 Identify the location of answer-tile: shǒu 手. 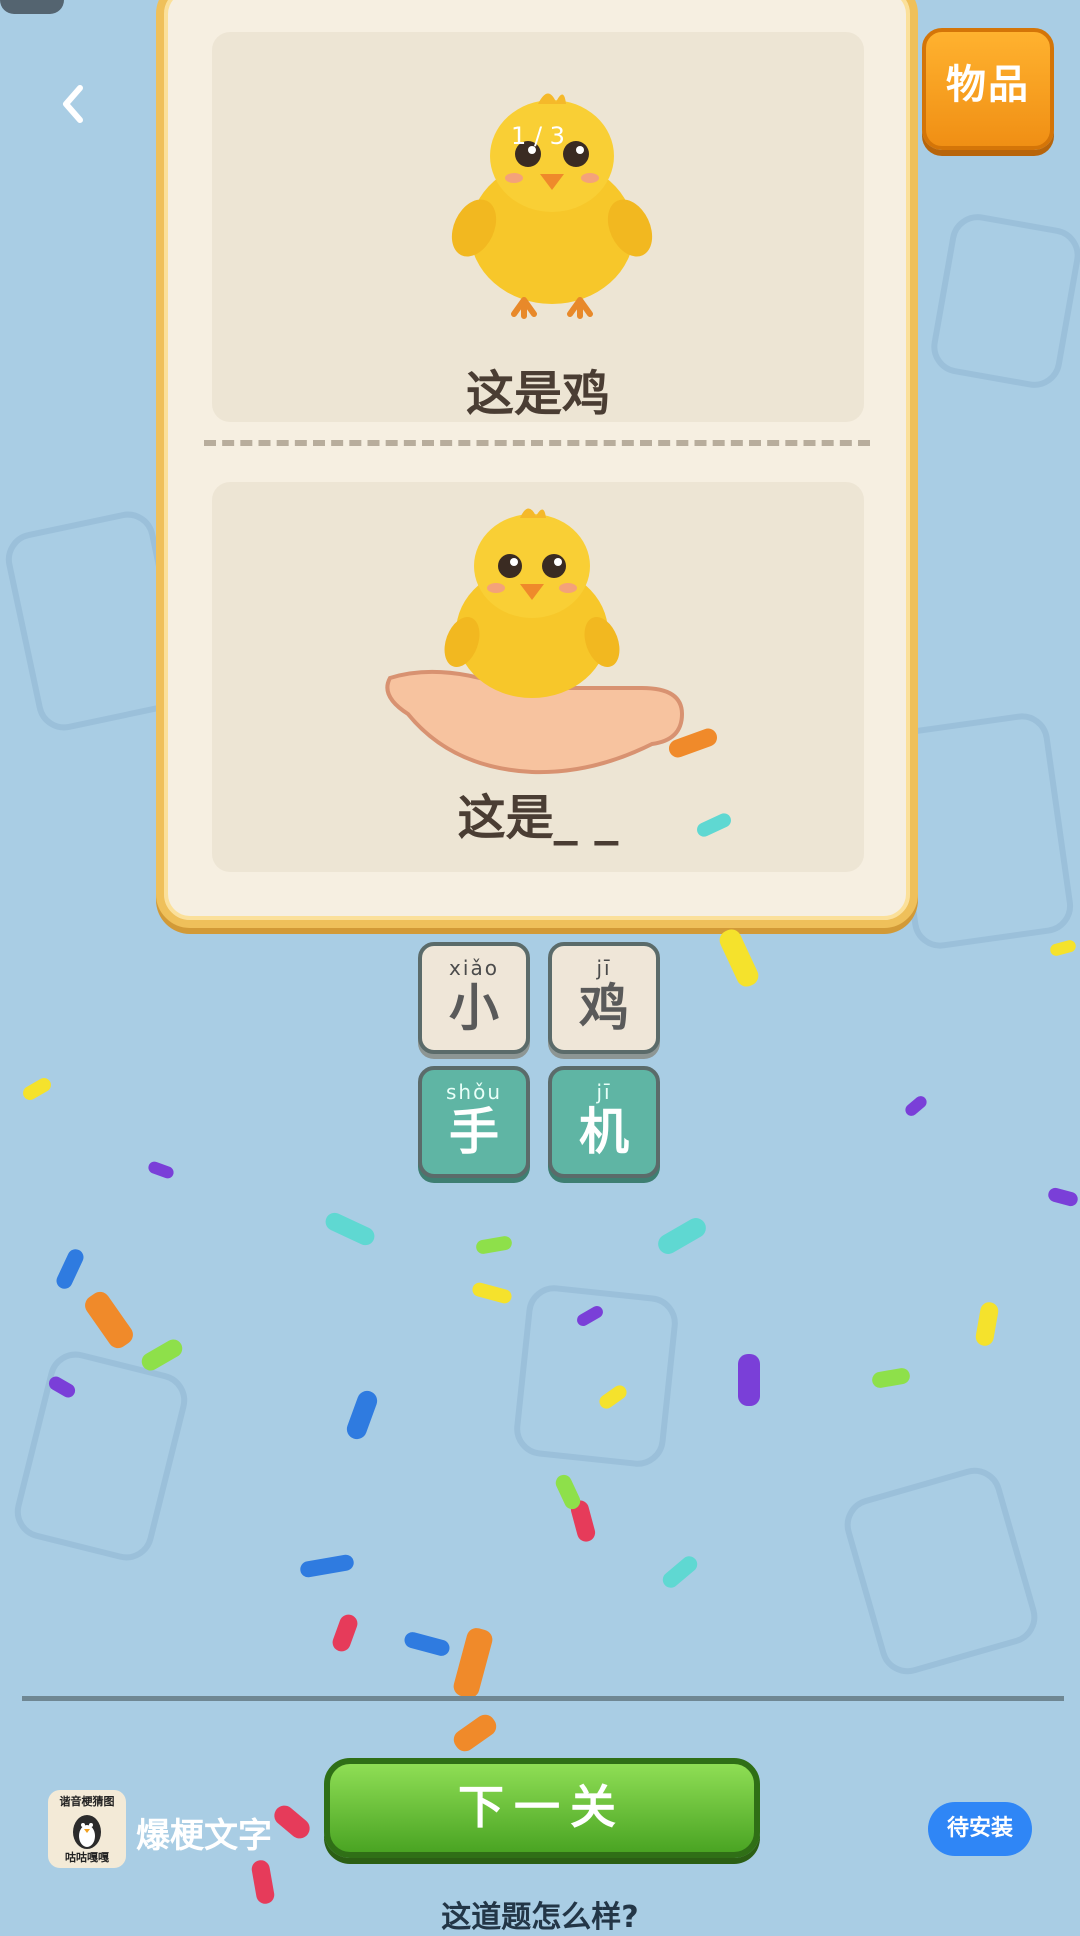
(474, 1122).